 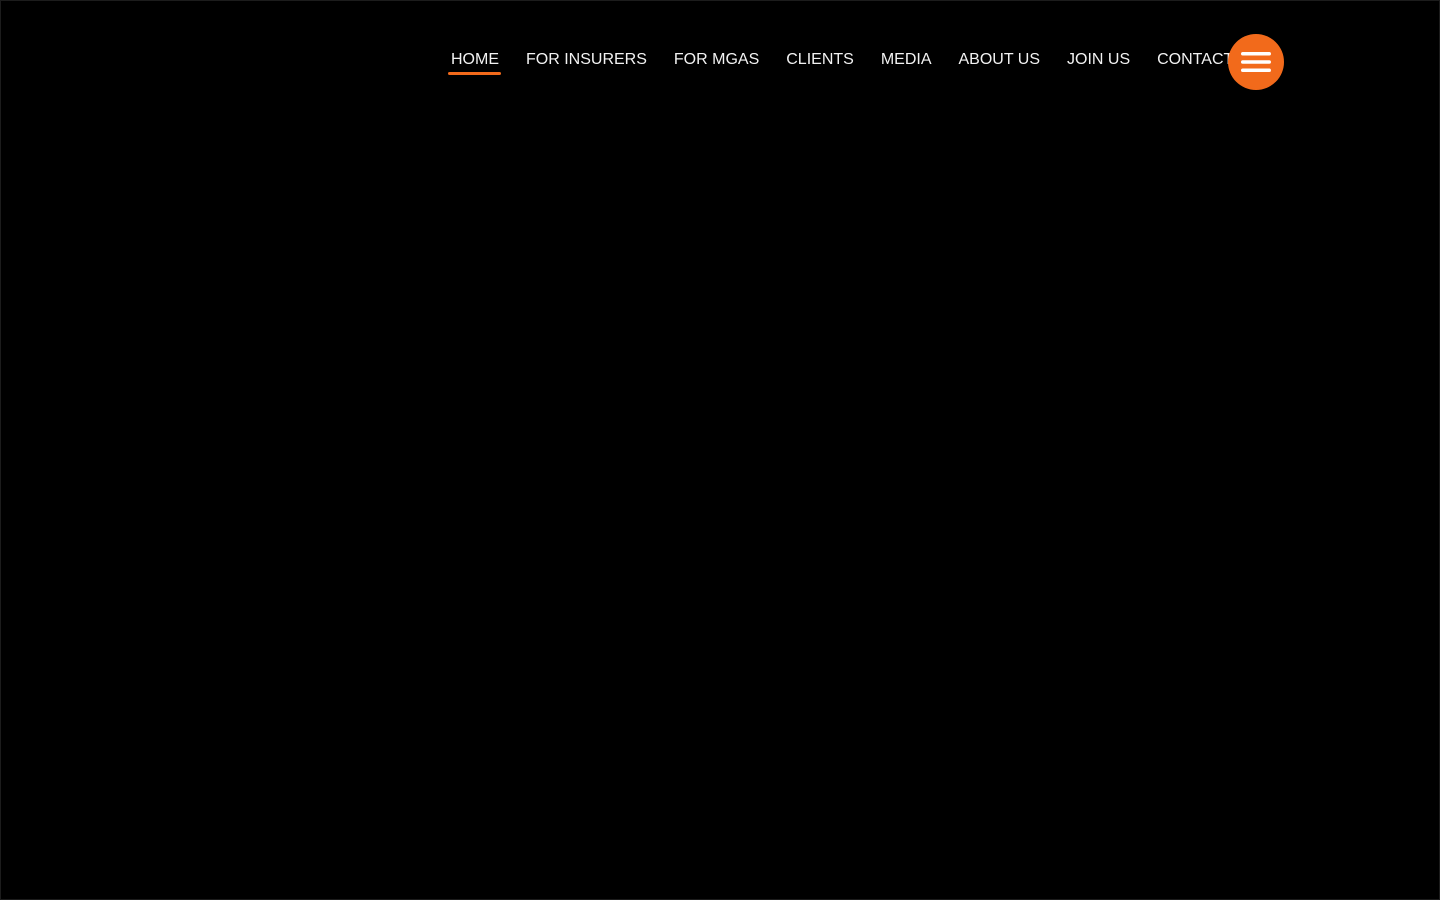 I want to click on nav-item-clients: CLIENTS, so click(x=819, y=60).